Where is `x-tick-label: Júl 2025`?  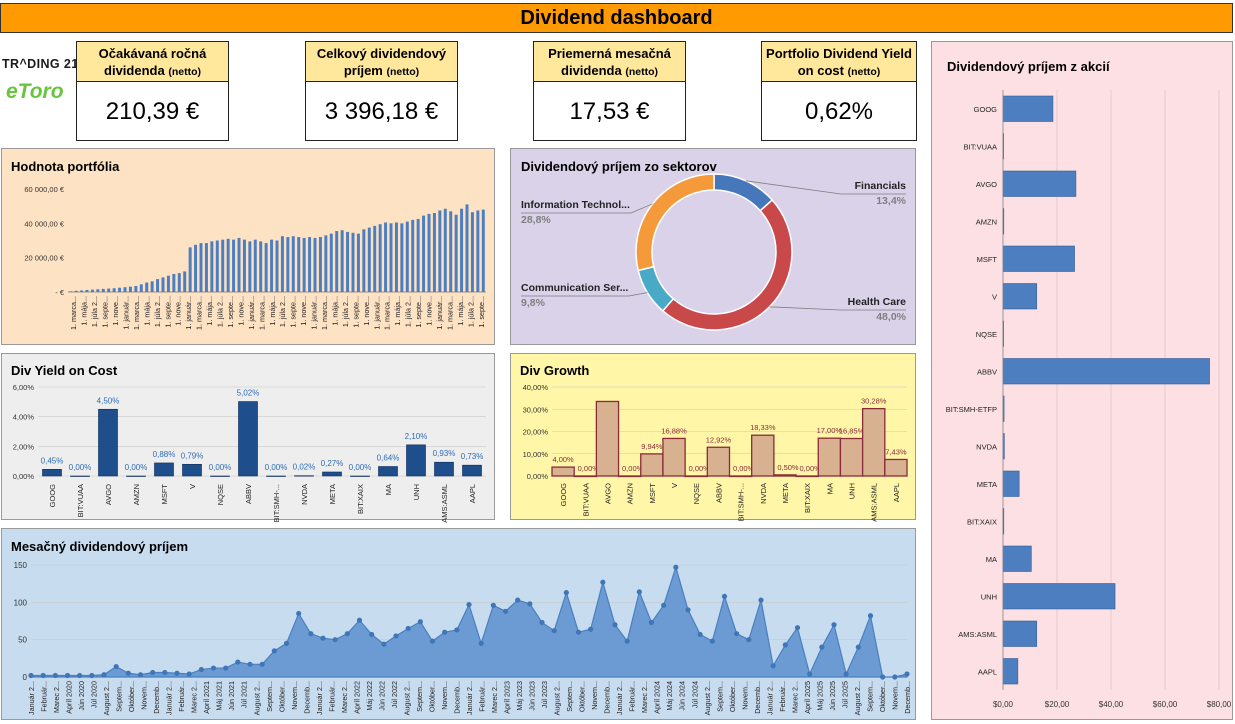 x-tick-label: Júl 2025 is located at coordinates (844, 694).